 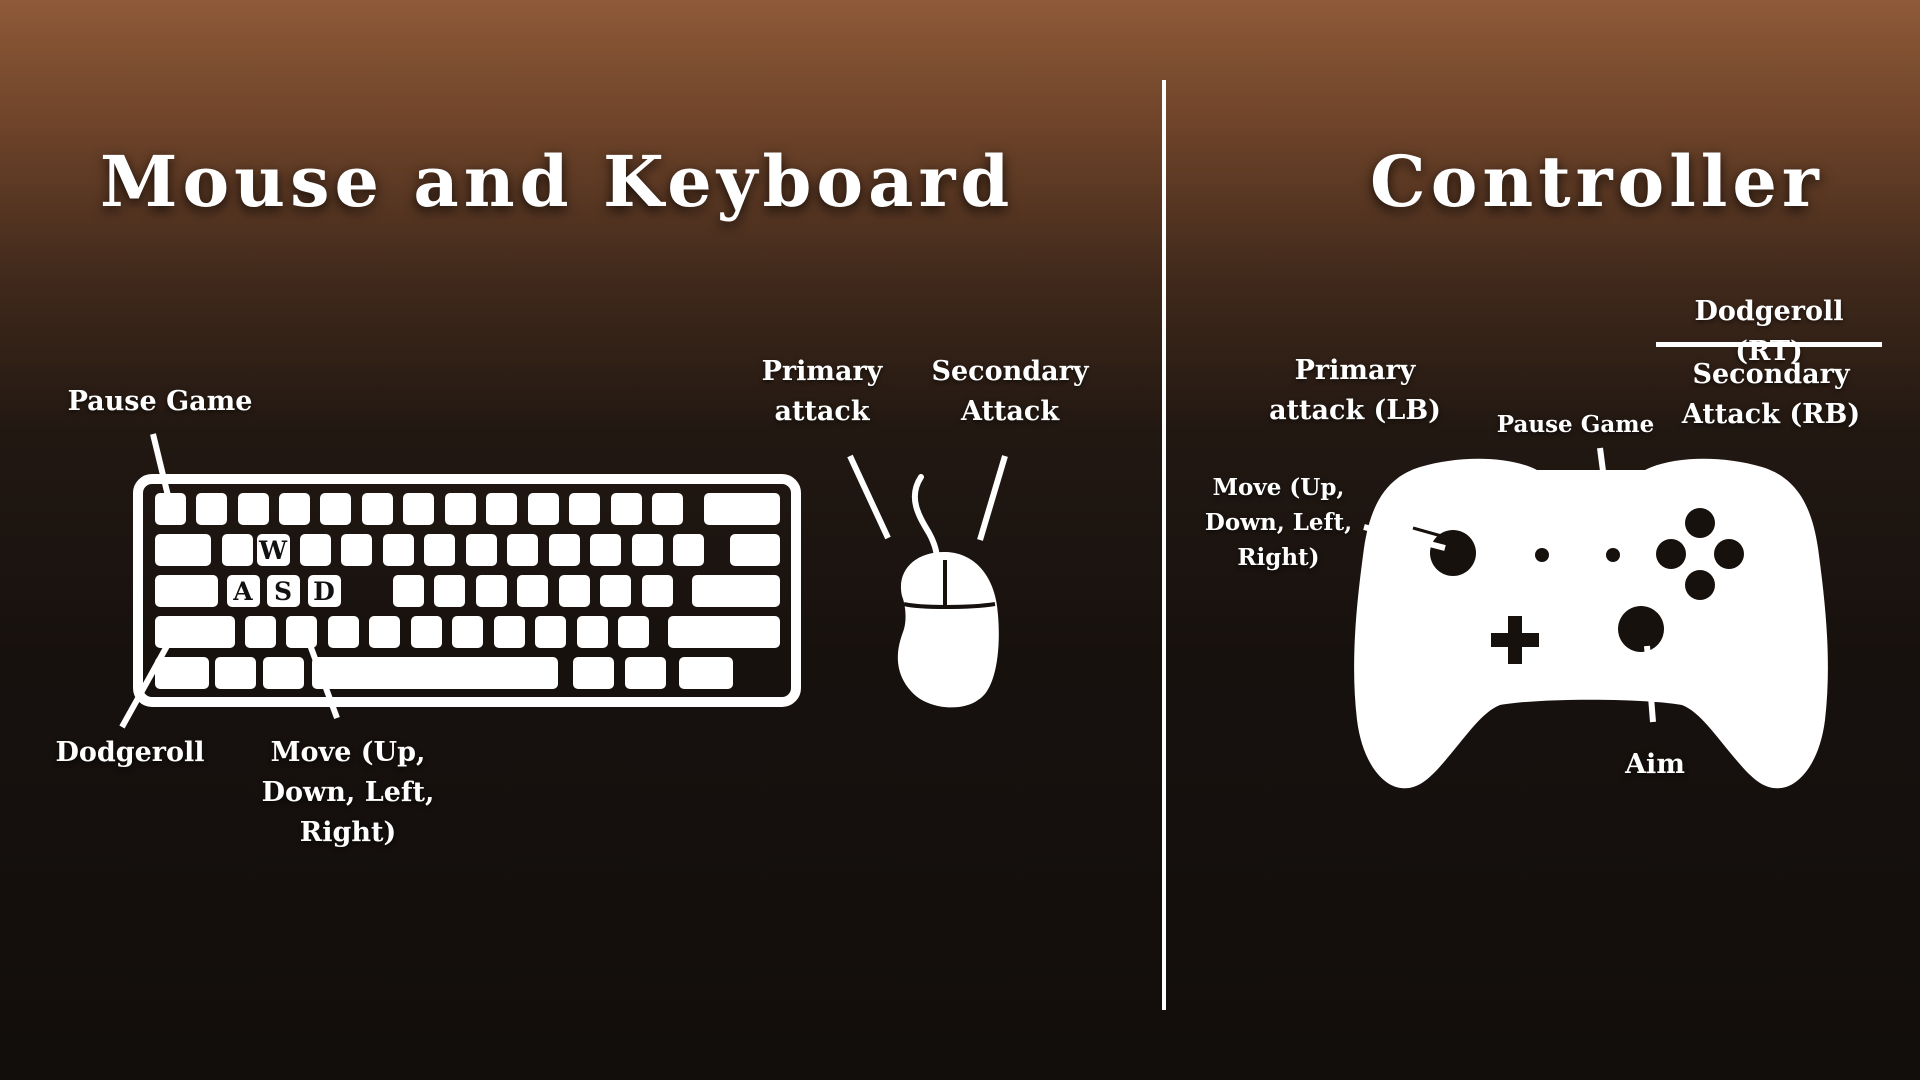 I want to click on key-w: W, so click(x=273, y=550).